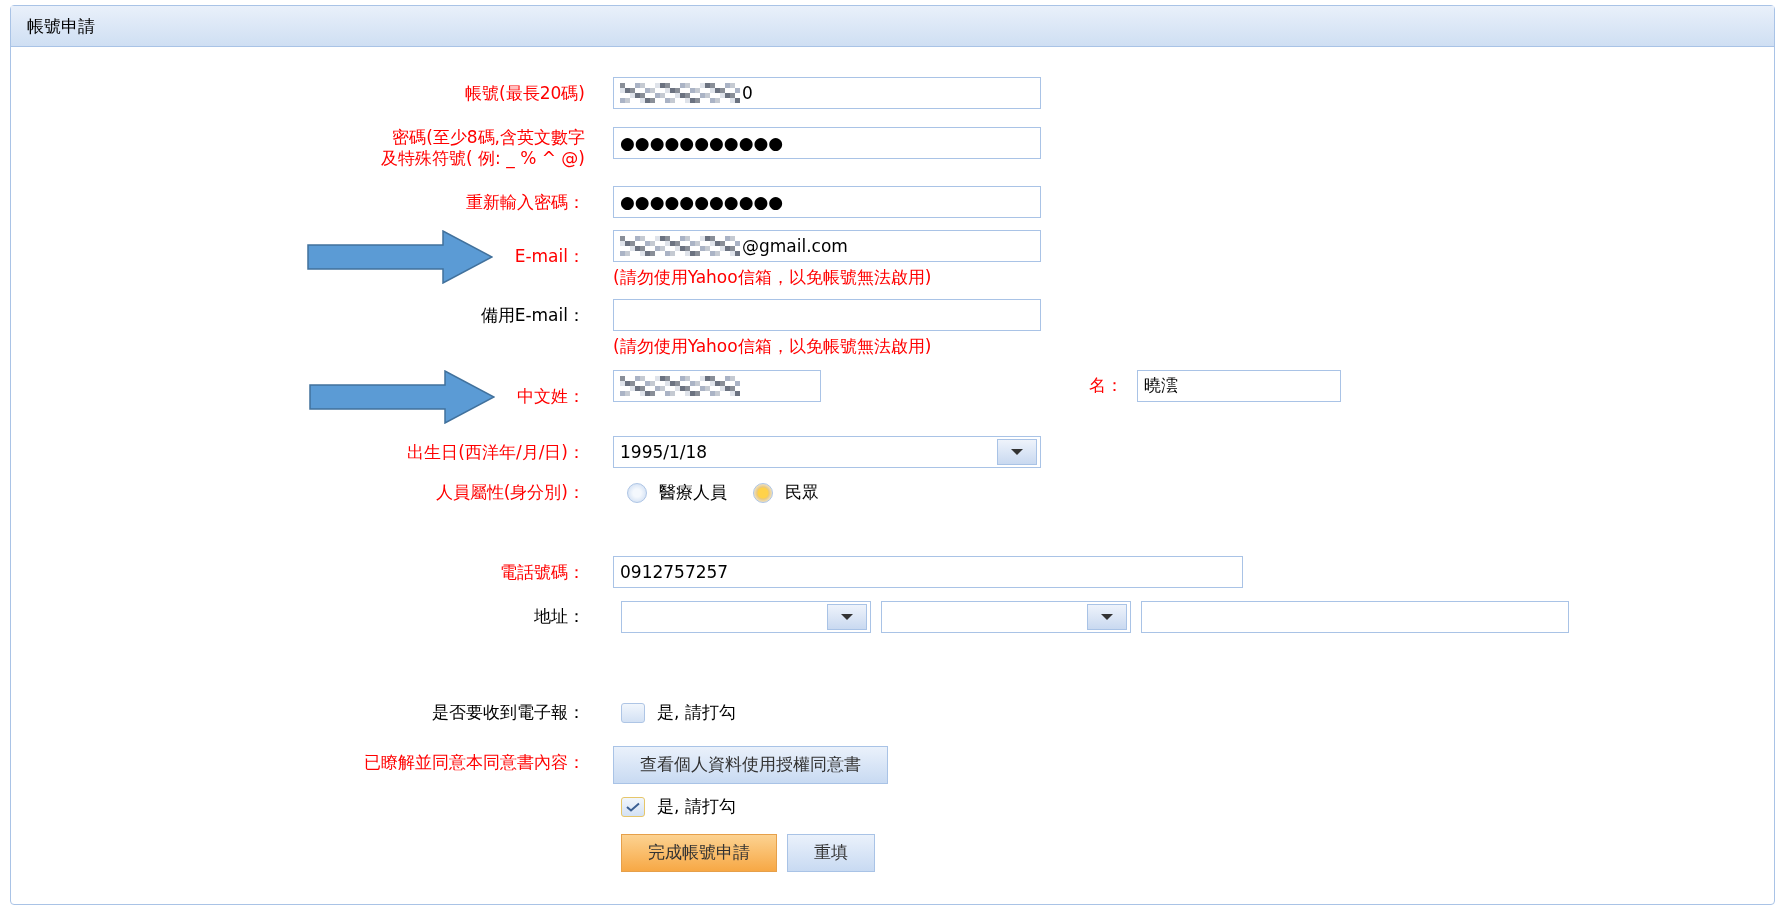 This screenshot has width=1779, height=911. What do you see at coordinates (525, 94) in the screenshot?
I see `field-label: 帳號(最長20碼)` at bounding box center [525, 94].